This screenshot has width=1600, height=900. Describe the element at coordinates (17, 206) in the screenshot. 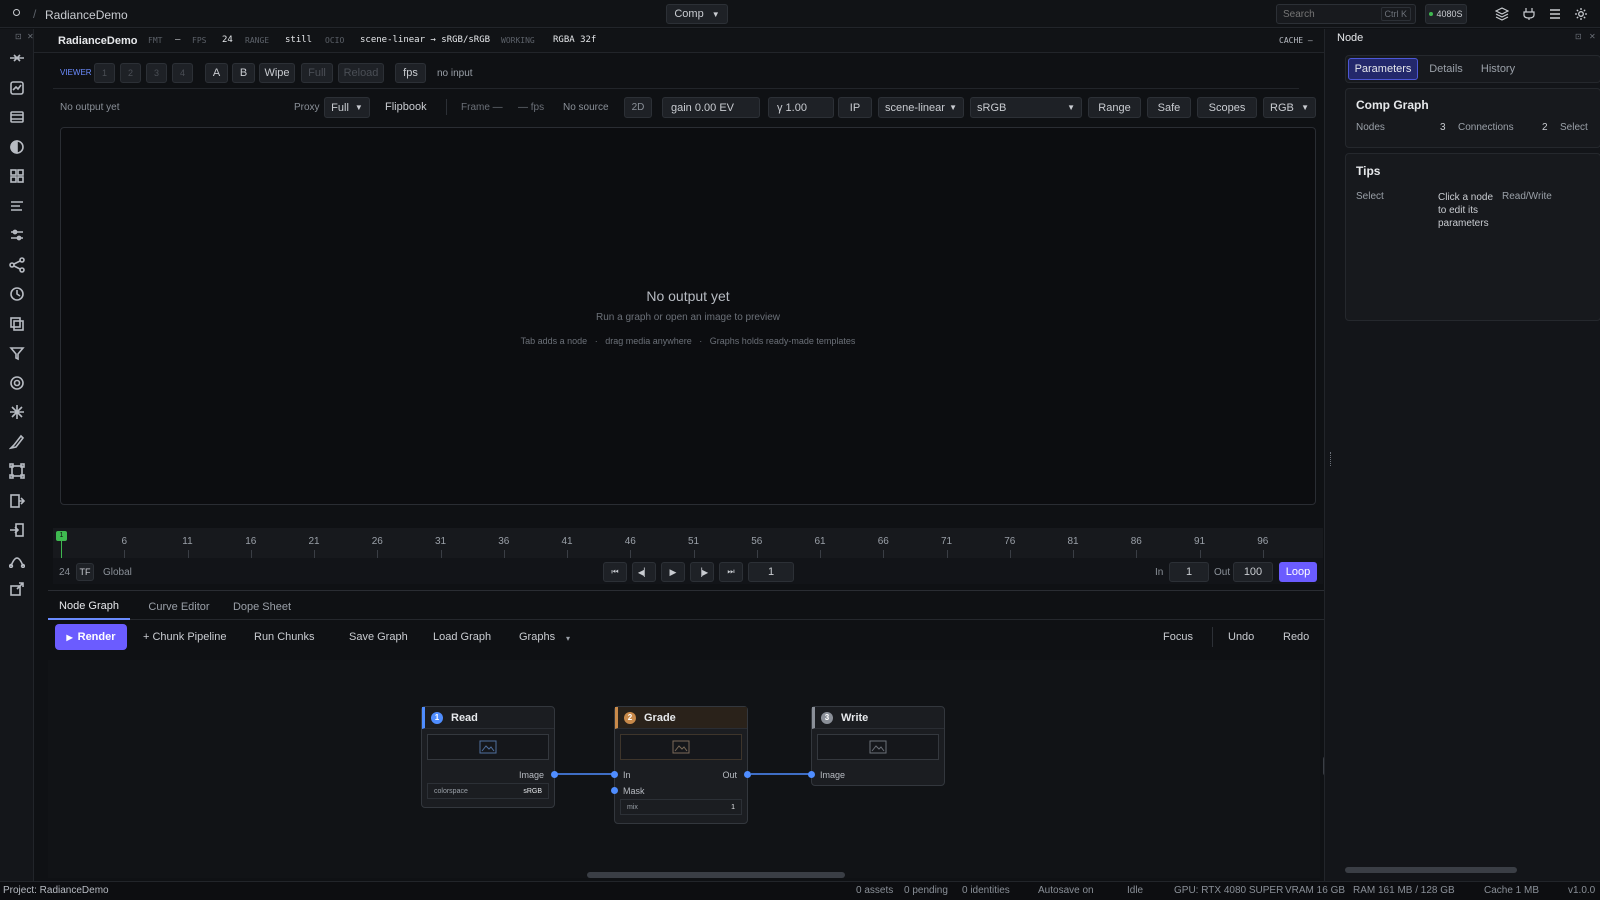

I see `list-tool-icon` at that location.